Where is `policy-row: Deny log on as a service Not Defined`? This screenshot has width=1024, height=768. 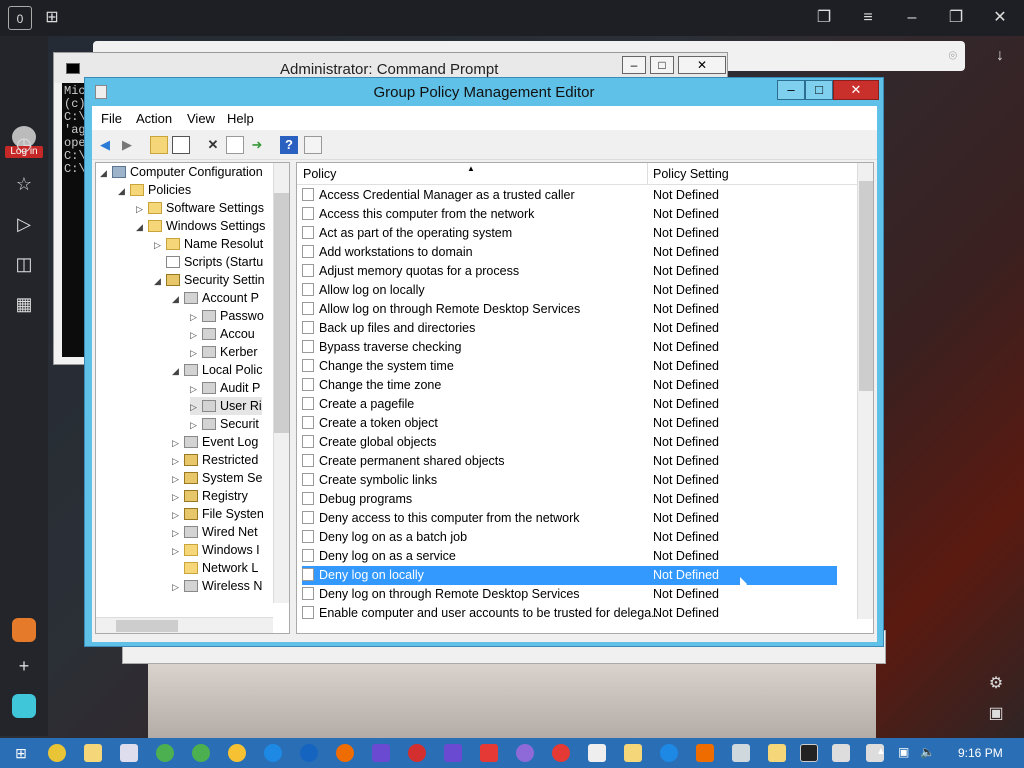
policy-row: Deny log on as a service Not Defined is located at coordinates (569, 556).